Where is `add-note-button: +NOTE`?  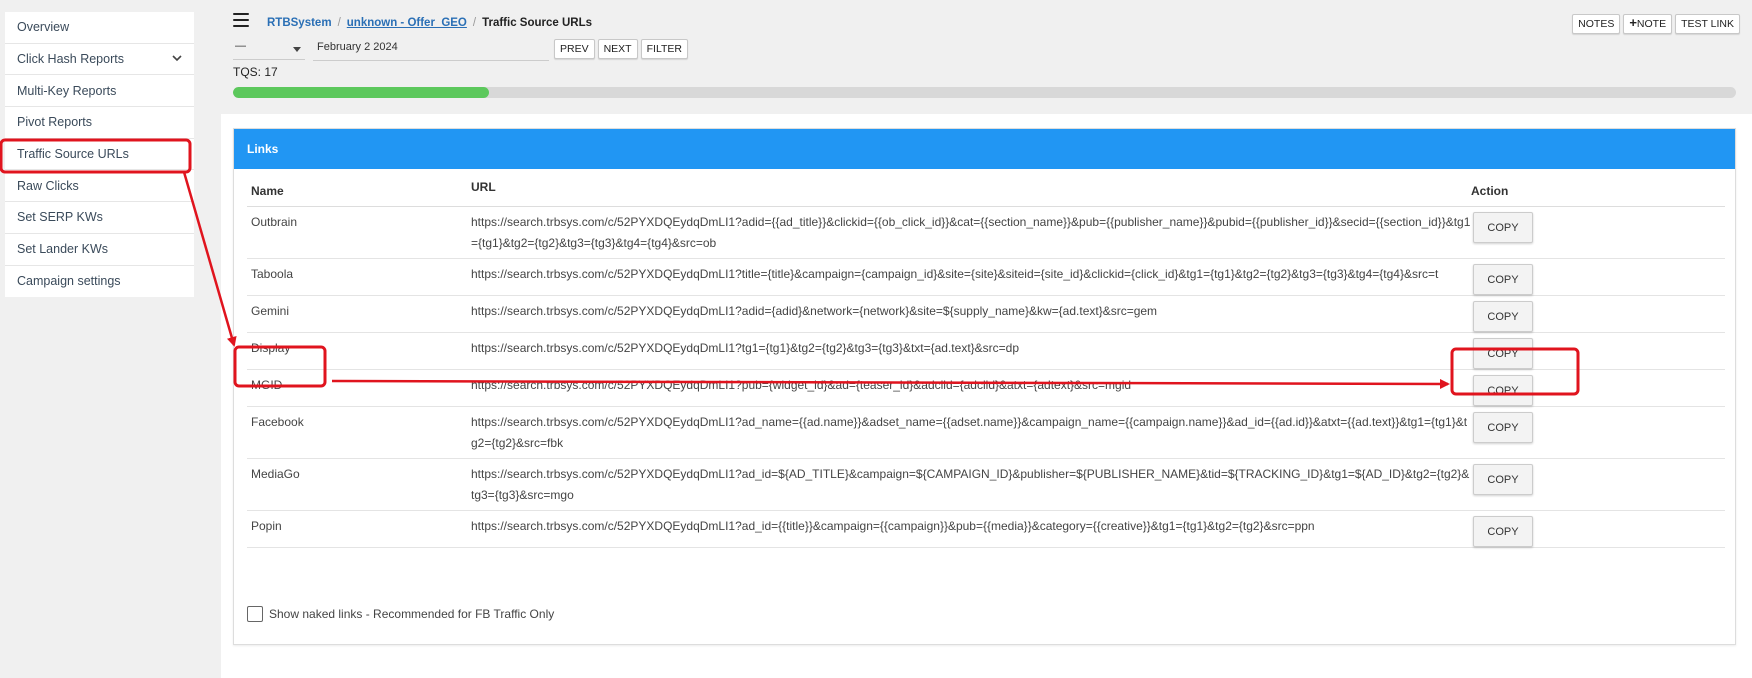
add-note-button: +NOTE is located at coordinates (1648, 24).